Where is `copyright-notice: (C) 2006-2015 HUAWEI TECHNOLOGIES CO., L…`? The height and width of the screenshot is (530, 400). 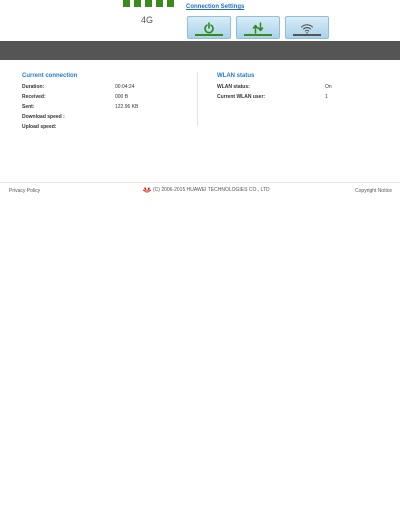 copyright-notice: (C) 2006-2015 HUAWEI TECHNOLOGIES CO., L… is located at coordinates (206, 190).